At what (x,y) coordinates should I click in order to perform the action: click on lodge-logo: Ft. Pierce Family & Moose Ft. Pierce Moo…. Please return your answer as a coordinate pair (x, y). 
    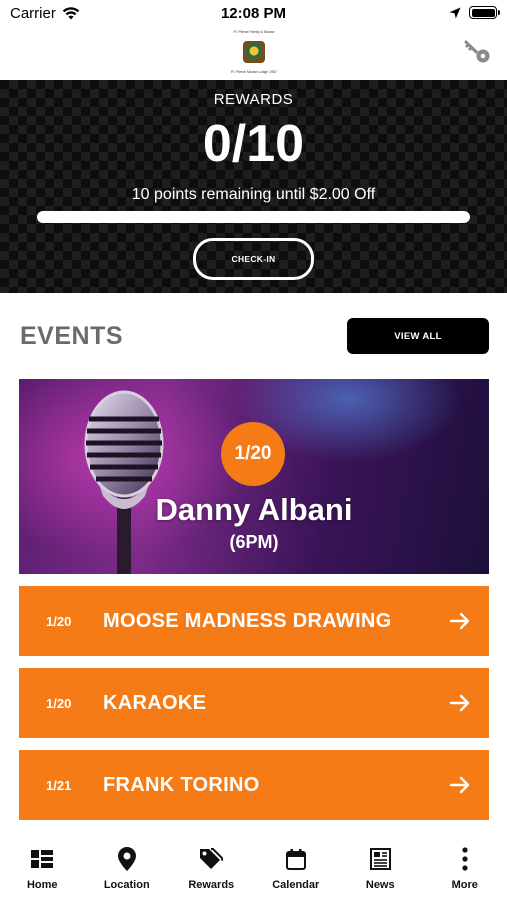
    Looking at the image, I should click on (254, 52).